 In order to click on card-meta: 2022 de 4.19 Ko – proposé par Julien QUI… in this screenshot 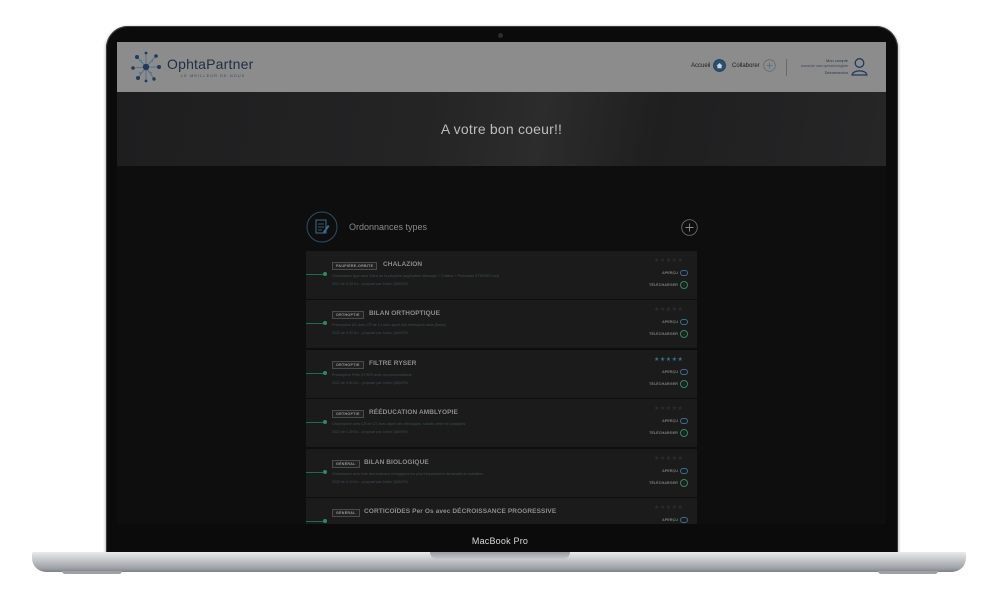, I will do `click(370, 482)`.